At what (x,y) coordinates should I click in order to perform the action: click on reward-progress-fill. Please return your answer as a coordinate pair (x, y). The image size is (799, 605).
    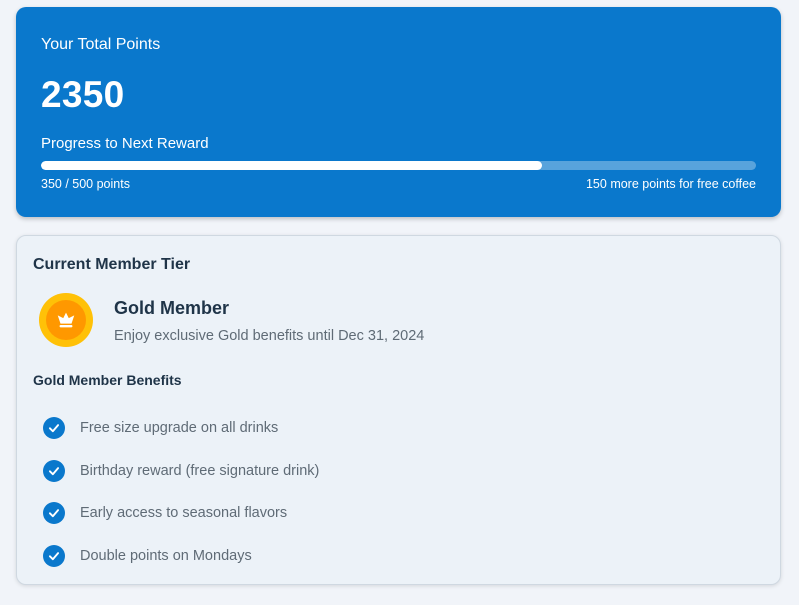
    Looking at the image, I should click on (291, 165).